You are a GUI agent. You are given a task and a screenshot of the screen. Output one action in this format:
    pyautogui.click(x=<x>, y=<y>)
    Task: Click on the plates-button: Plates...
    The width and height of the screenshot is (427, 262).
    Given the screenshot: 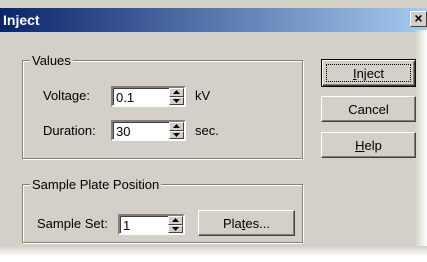 What is the action you would take?
    pyautogui.click(x=246, y=223)
    